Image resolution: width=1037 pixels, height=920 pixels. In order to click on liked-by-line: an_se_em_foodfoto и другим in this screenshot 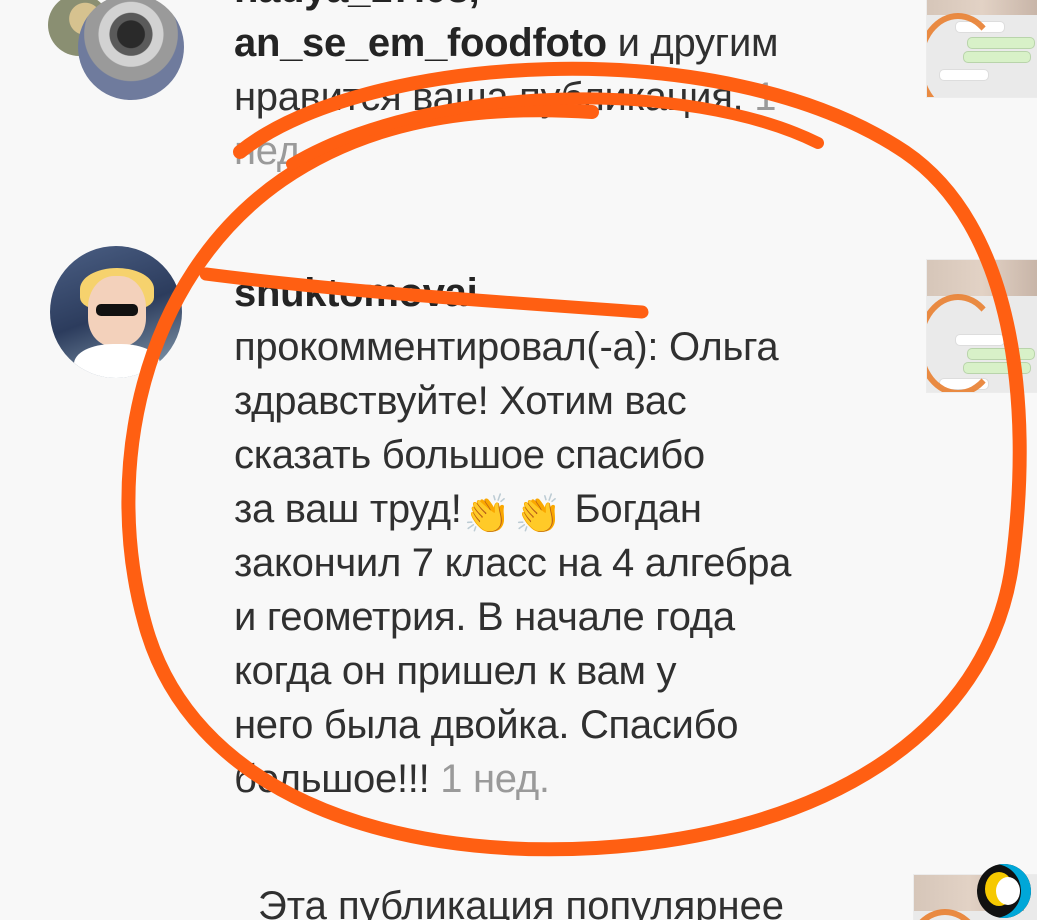, I will do `click(506, 43)`.